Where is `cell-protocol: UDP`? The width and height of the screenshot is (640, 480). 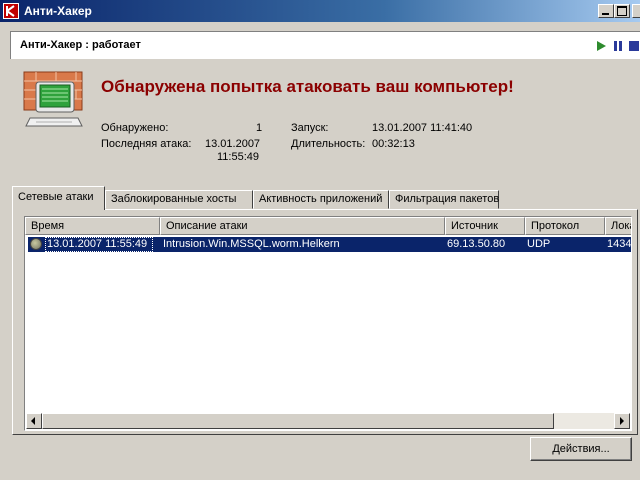
cell-protocol: UDP is located at coordinates (539, 244).